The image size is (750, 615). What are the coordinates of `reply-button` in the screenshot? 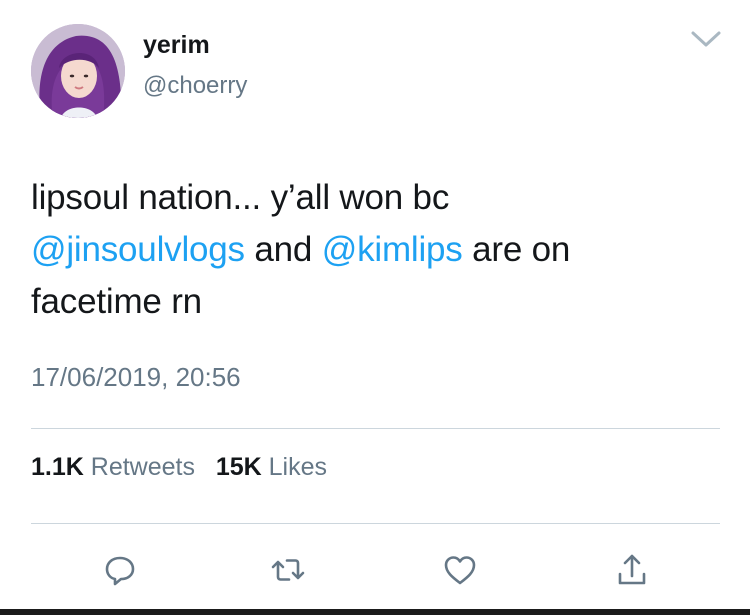 It's located at (120, 570).